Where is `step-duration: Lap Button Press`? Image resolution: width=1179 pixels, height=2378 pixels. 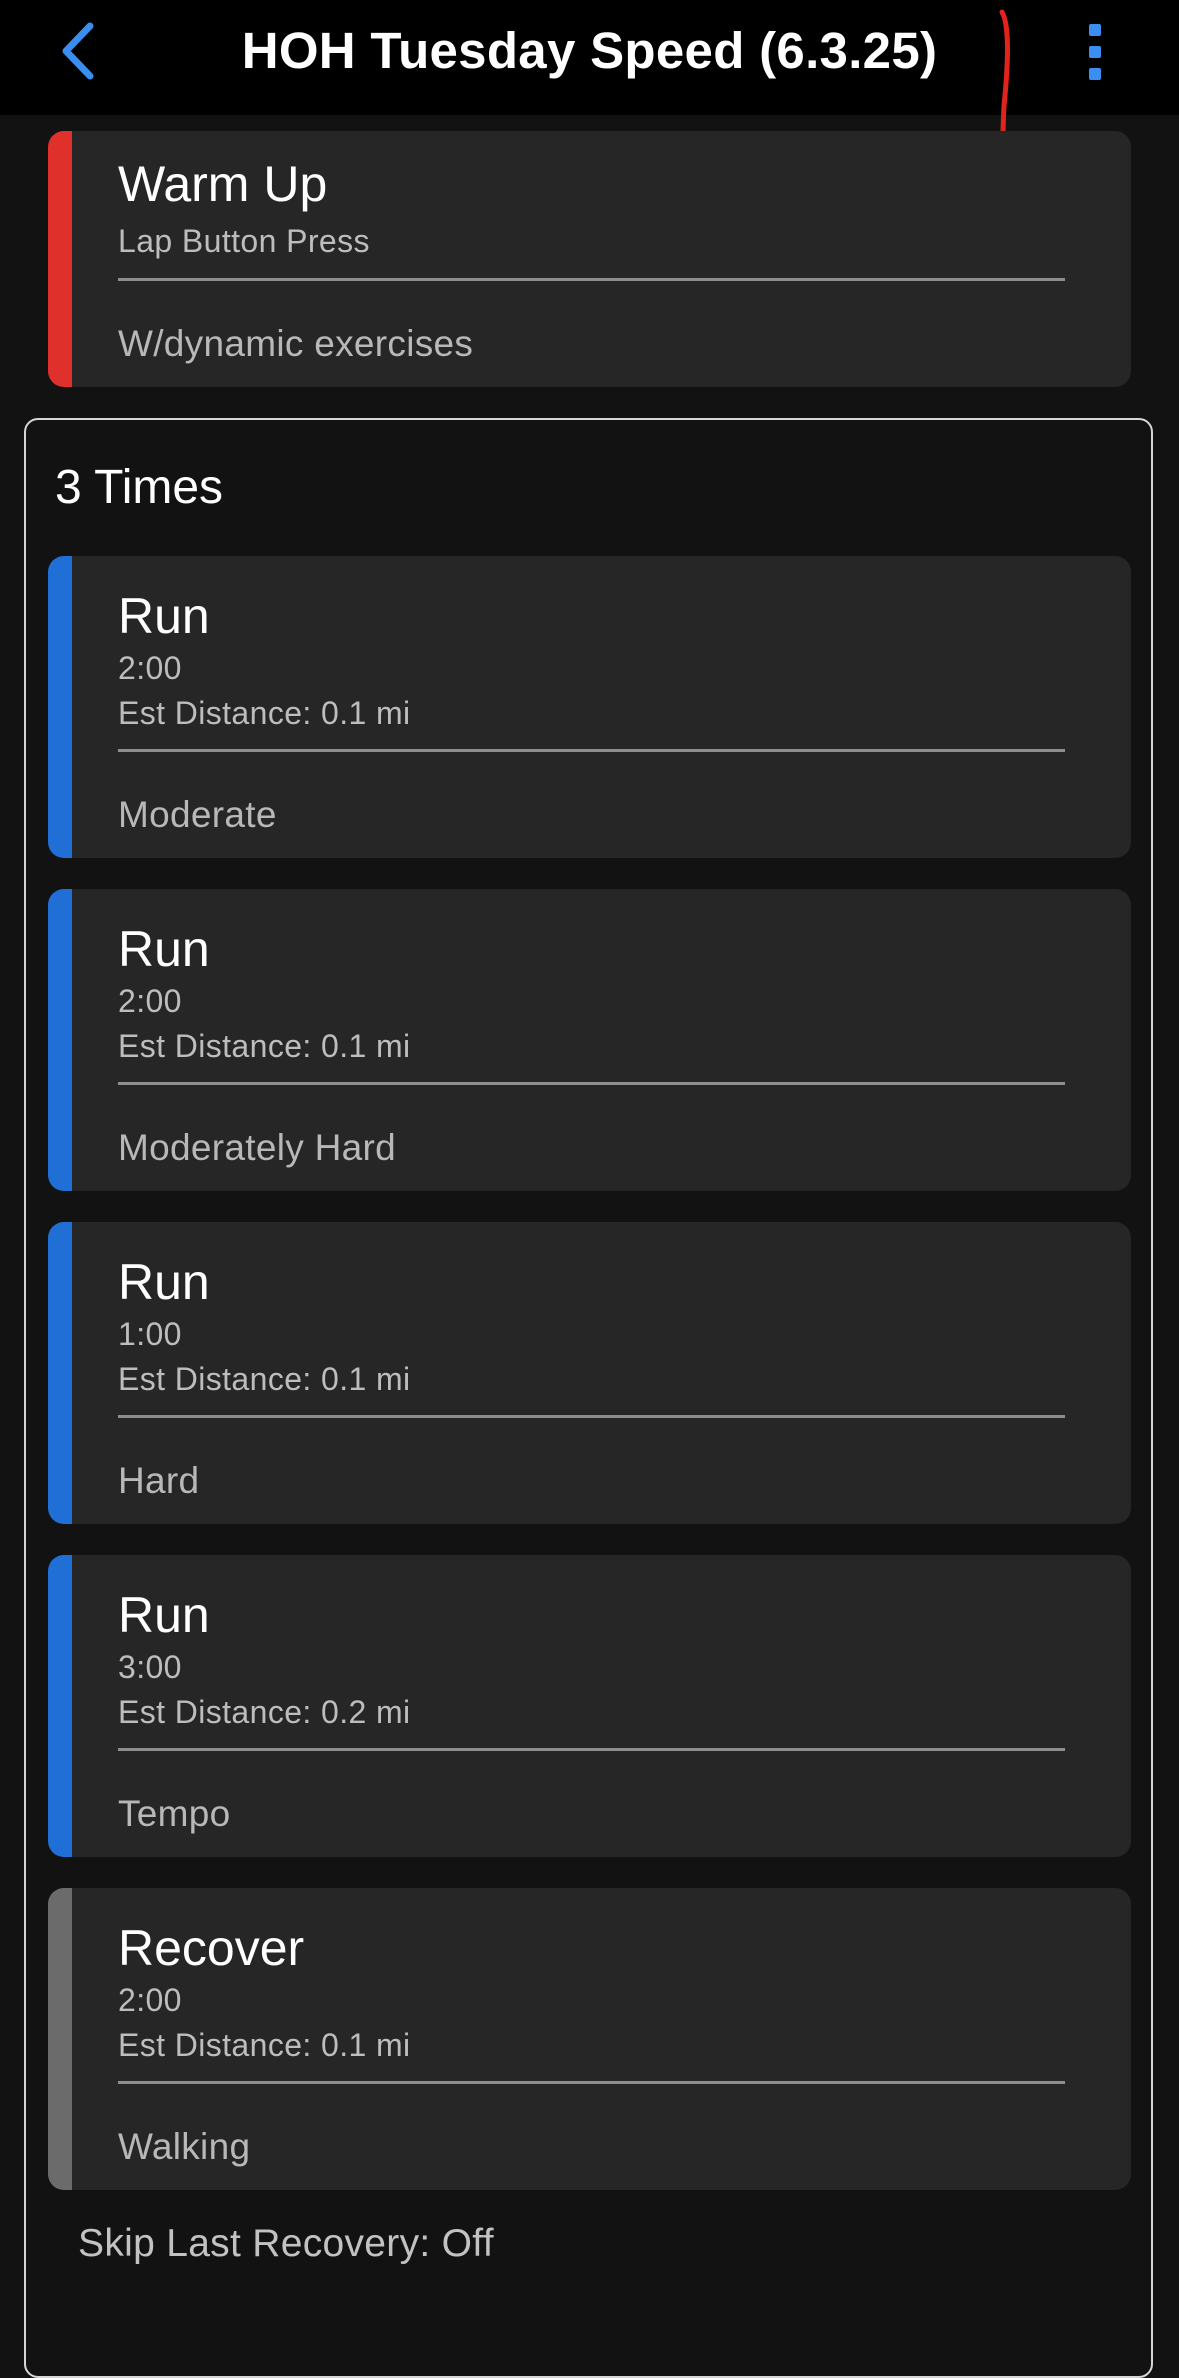 step-duration: Lap Button Press is located at coordinates (244, 241).